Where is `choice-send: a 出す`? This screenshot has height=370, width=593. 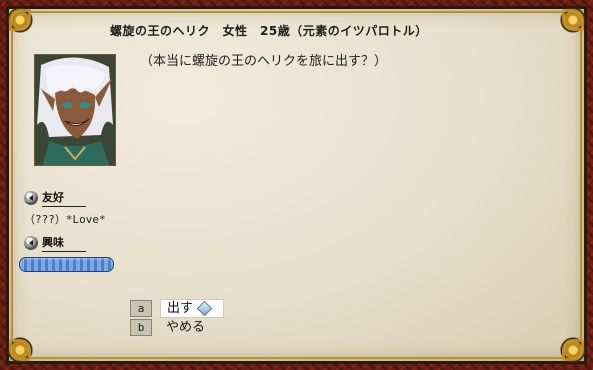 choice-send: a 出す is located at coordinates (177, 308).